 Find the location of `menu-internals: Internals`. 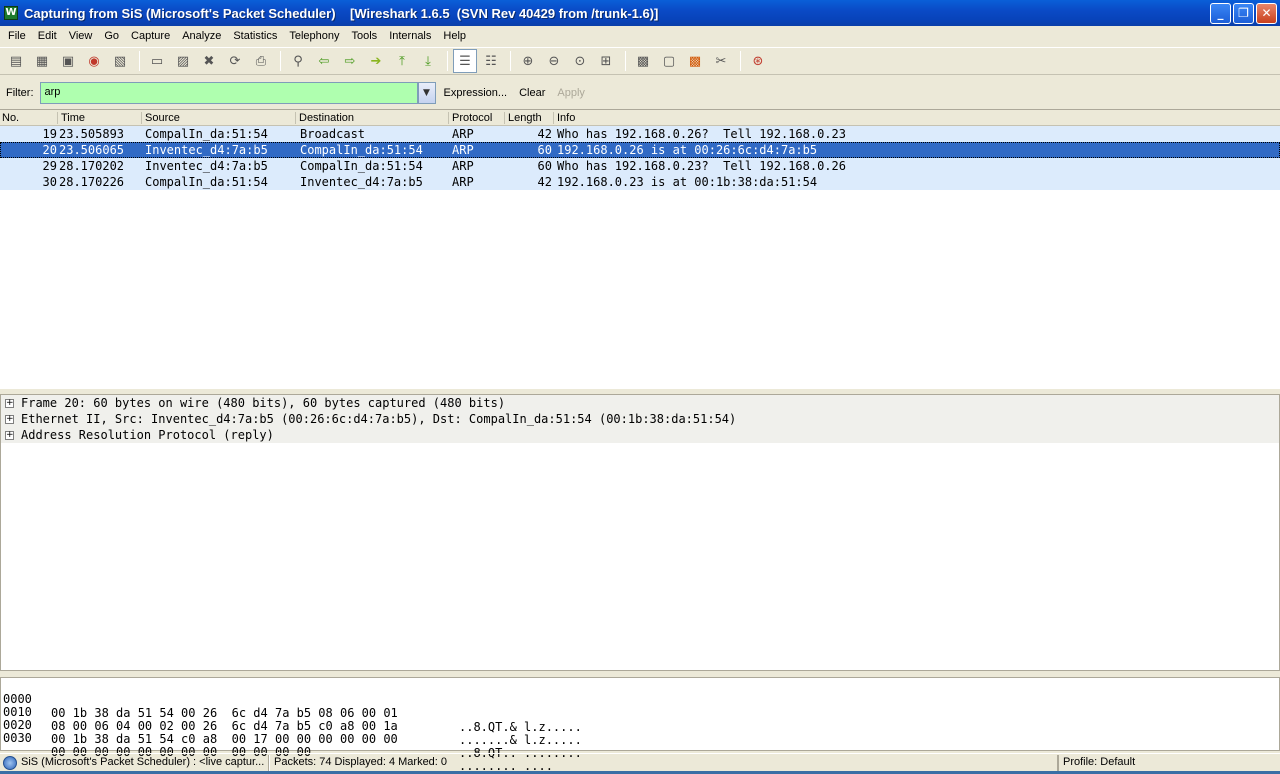

menu-internals: Internals is located at coordinates (410, 36).